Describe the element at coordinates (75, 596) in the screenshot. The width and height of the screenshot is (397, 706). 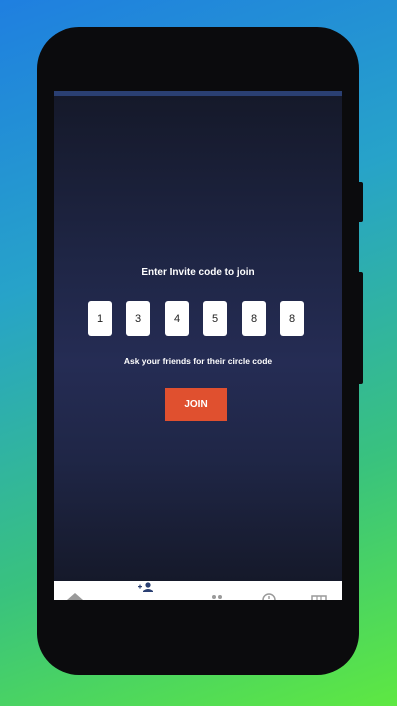
I see `home-icon` at that location.